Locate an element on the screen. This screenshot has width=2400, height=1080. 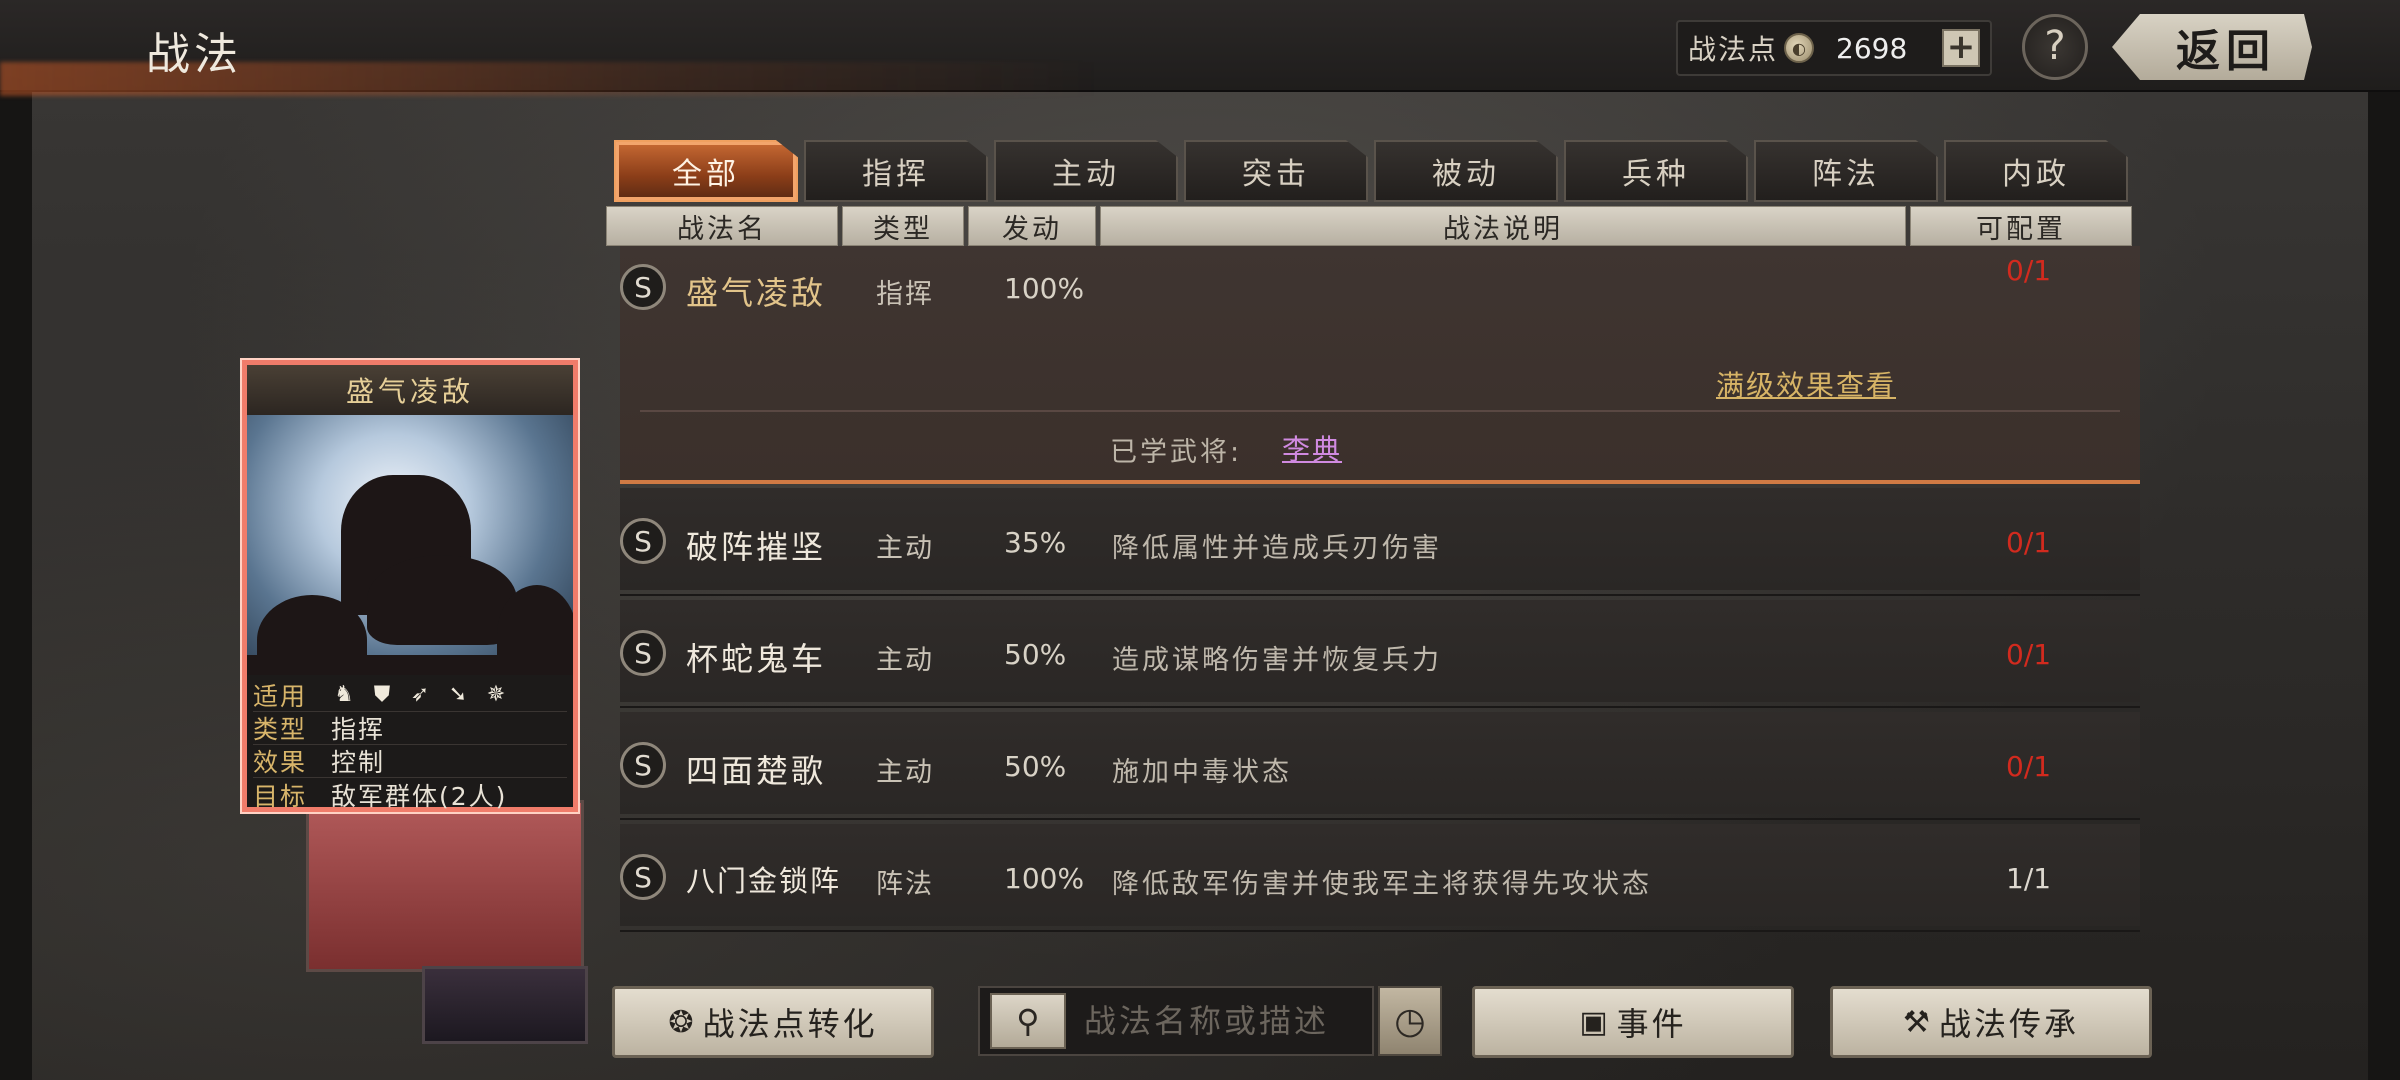
spear-icon: ➘ is located at coordinates (458, 694).